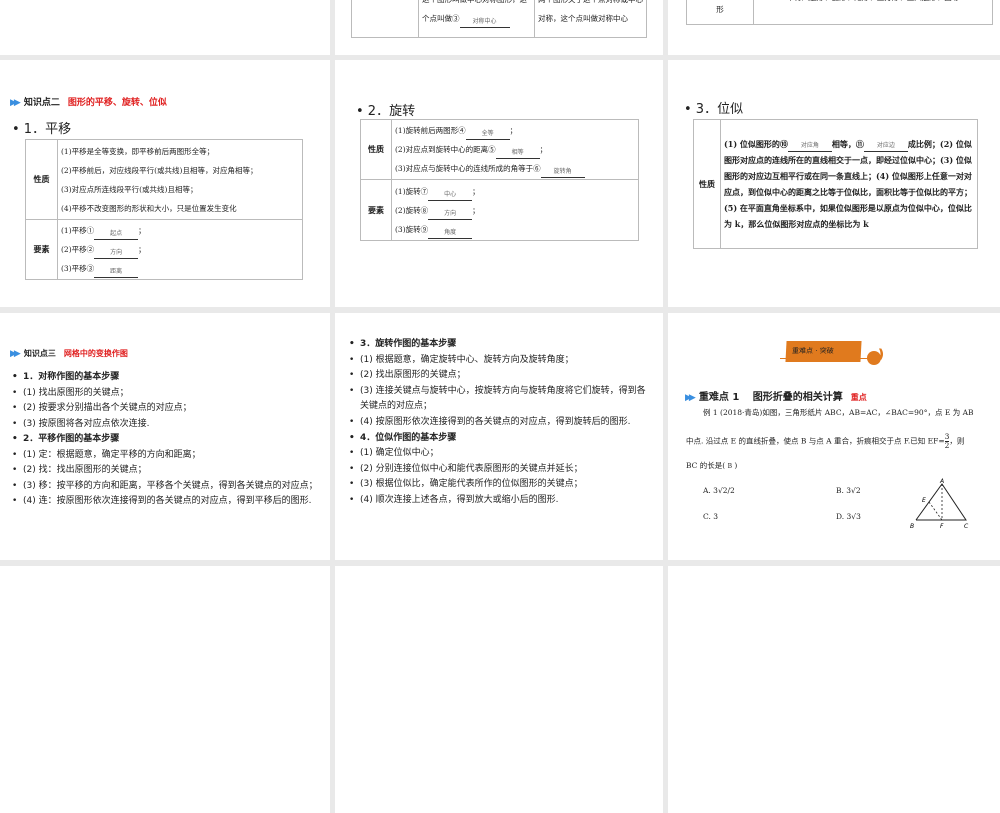 The height and width of the screenshot is (813, 1000). Describe the element at coordinates (834, 27) in the screenshot. I see `slide-thumb-top-right: 常见的中心对称图形 平行四边形、菱形、矩形、正方形、正六边形、圆等` at that location.